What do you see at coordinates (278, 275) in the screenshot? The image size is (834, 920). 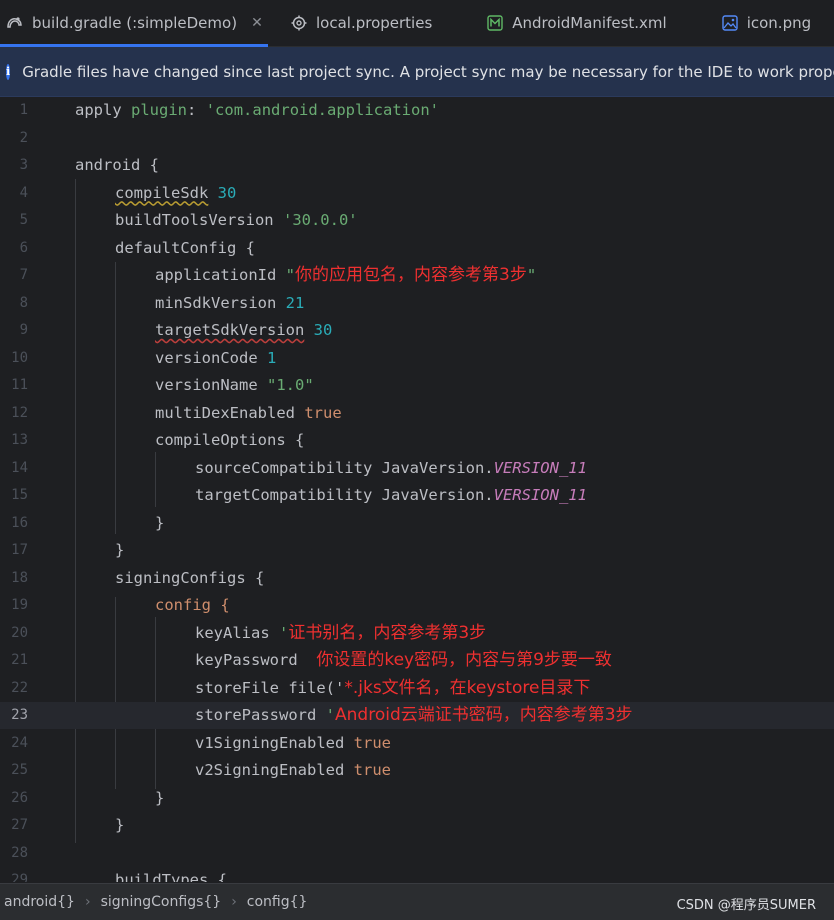 I see `code-line: 7 applicationId "你的应用包名，内容参考第3步"` at bounding box center [278, 275].